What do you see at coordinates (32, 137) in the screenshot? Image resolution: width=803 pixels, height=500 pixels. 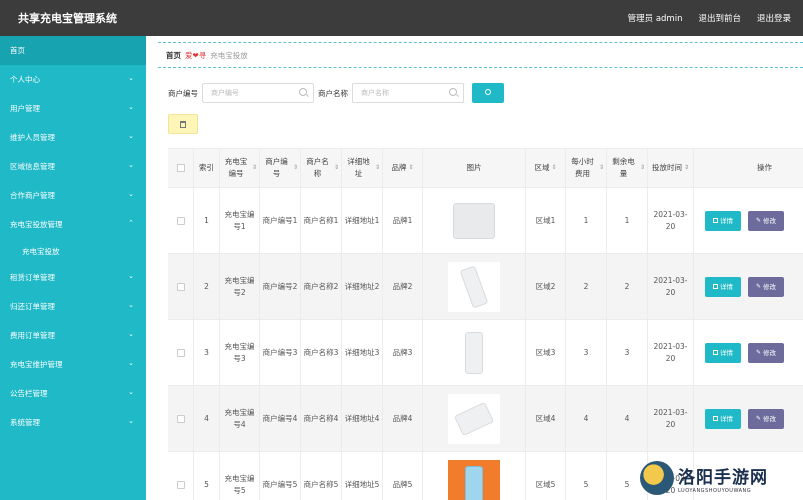 I see `sidebar-item-label: 维护人员管理` at bounding box center [32, 137].